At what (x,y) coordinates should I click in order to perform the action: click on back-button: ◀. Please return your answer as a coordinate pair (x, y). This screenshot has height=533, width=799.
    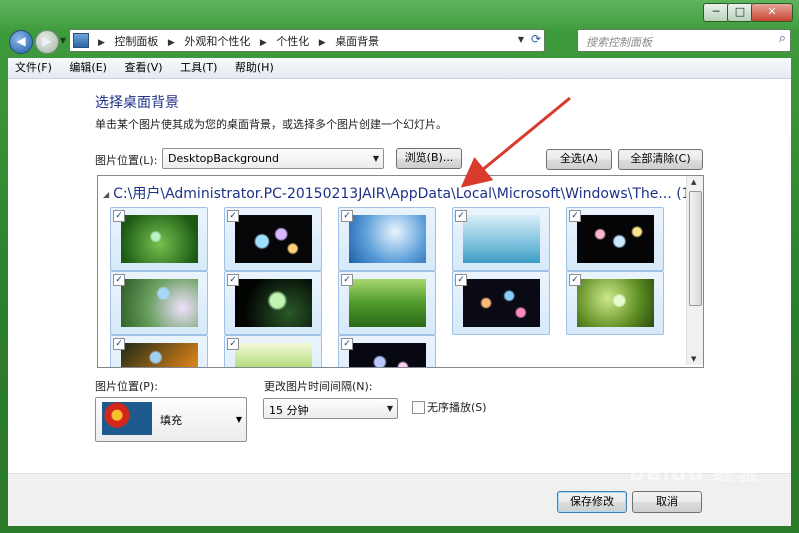
    Looking at the image, I should click on (21, 42).